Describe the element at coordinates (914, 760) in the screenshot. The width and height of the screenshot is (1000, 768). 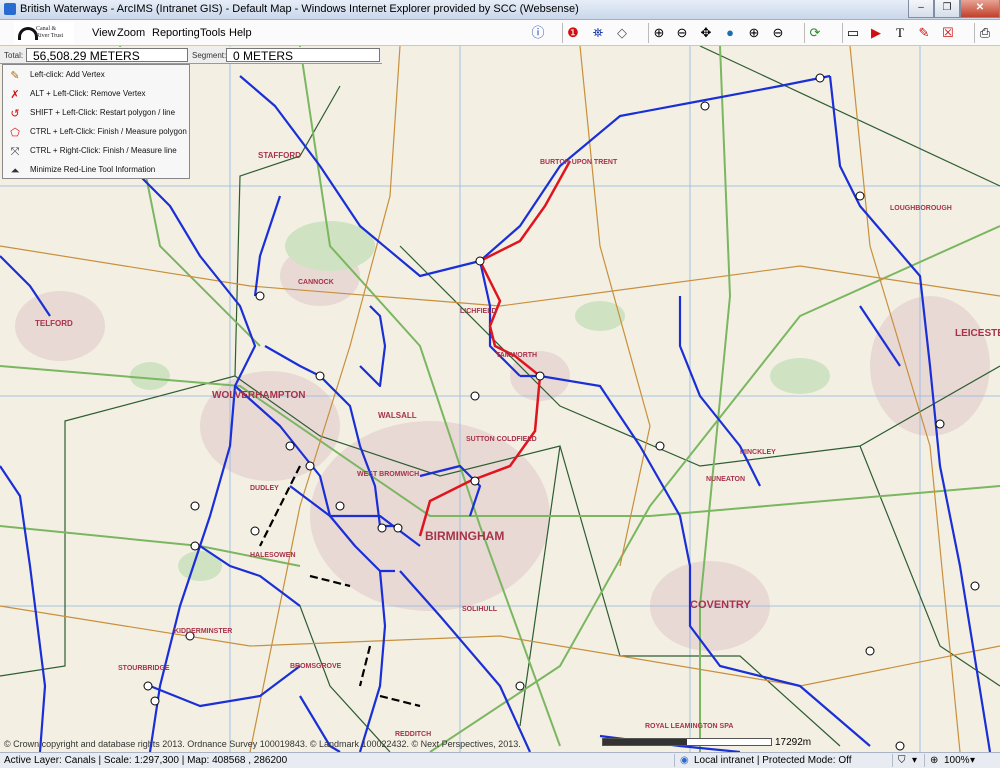
I see `chevron-down-icon: ▾` at that location.